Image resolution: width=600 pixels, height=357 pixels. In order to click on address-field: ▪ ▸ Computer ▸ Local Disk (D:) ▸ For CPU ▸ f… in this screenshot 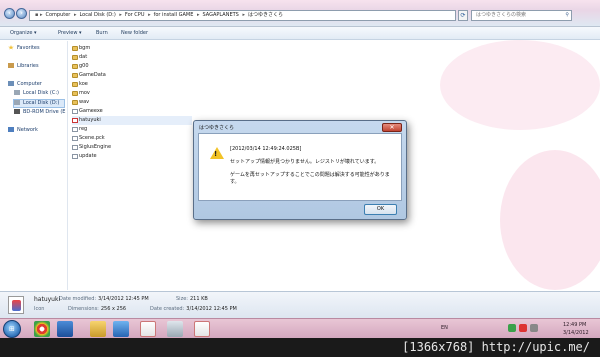, I will do `click(242, 15)`.